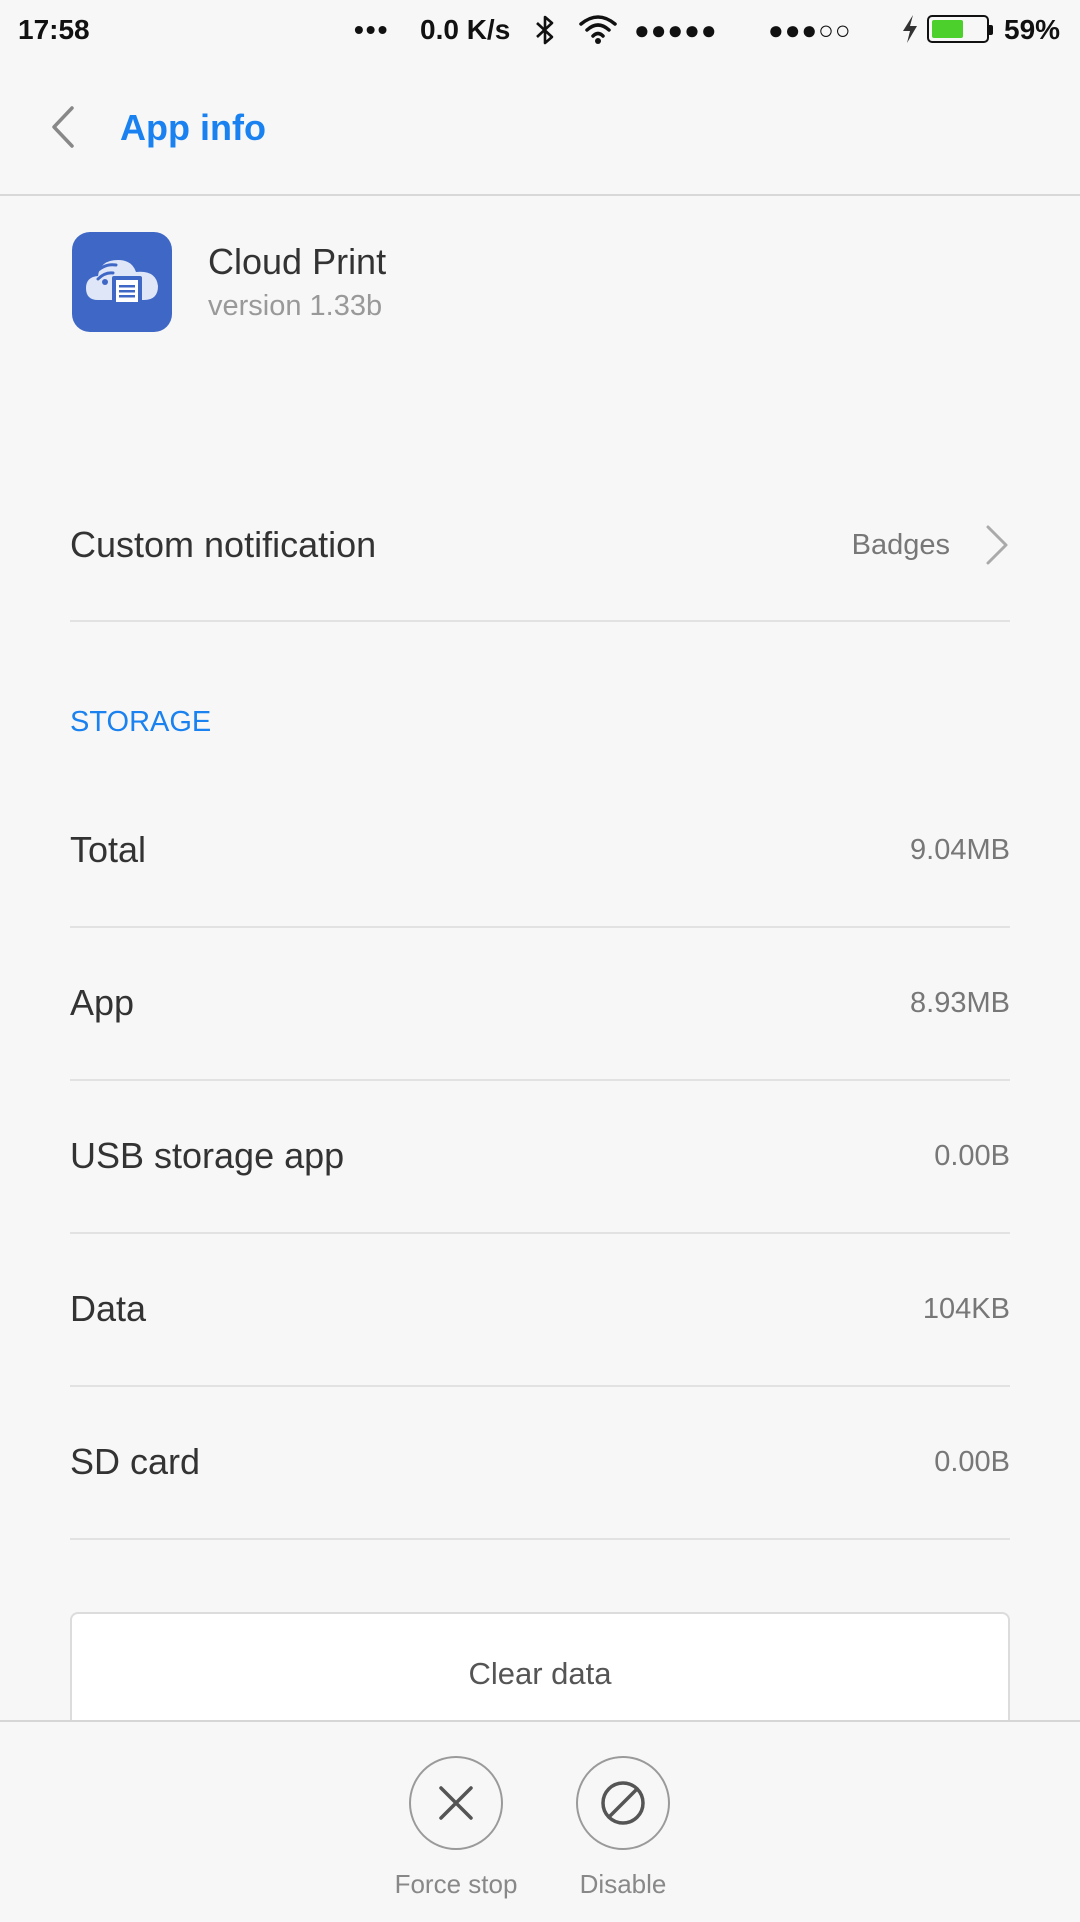 The image size is (1080, 1922). Describe the element at coordinates (540, 546) in the screenshot. I see `custom-notification-row: Custom notification Badges` at that location.